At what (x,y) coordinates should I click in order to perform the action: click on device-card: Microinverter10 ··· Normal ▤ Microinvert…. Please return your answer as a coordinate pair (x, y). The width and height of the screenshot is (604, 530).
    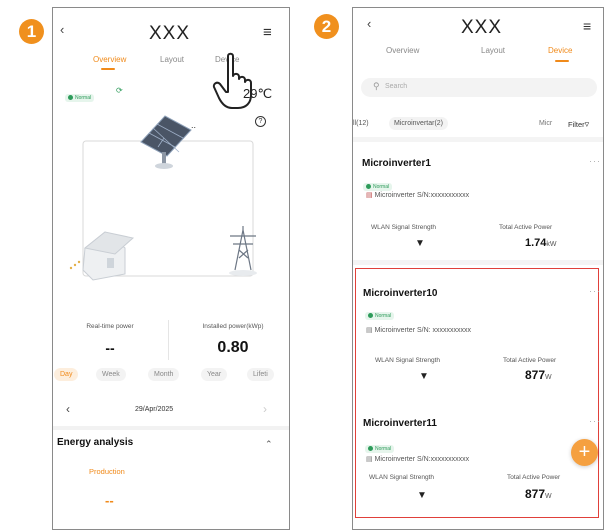
    Looking at the image, I should click on (478, 329).